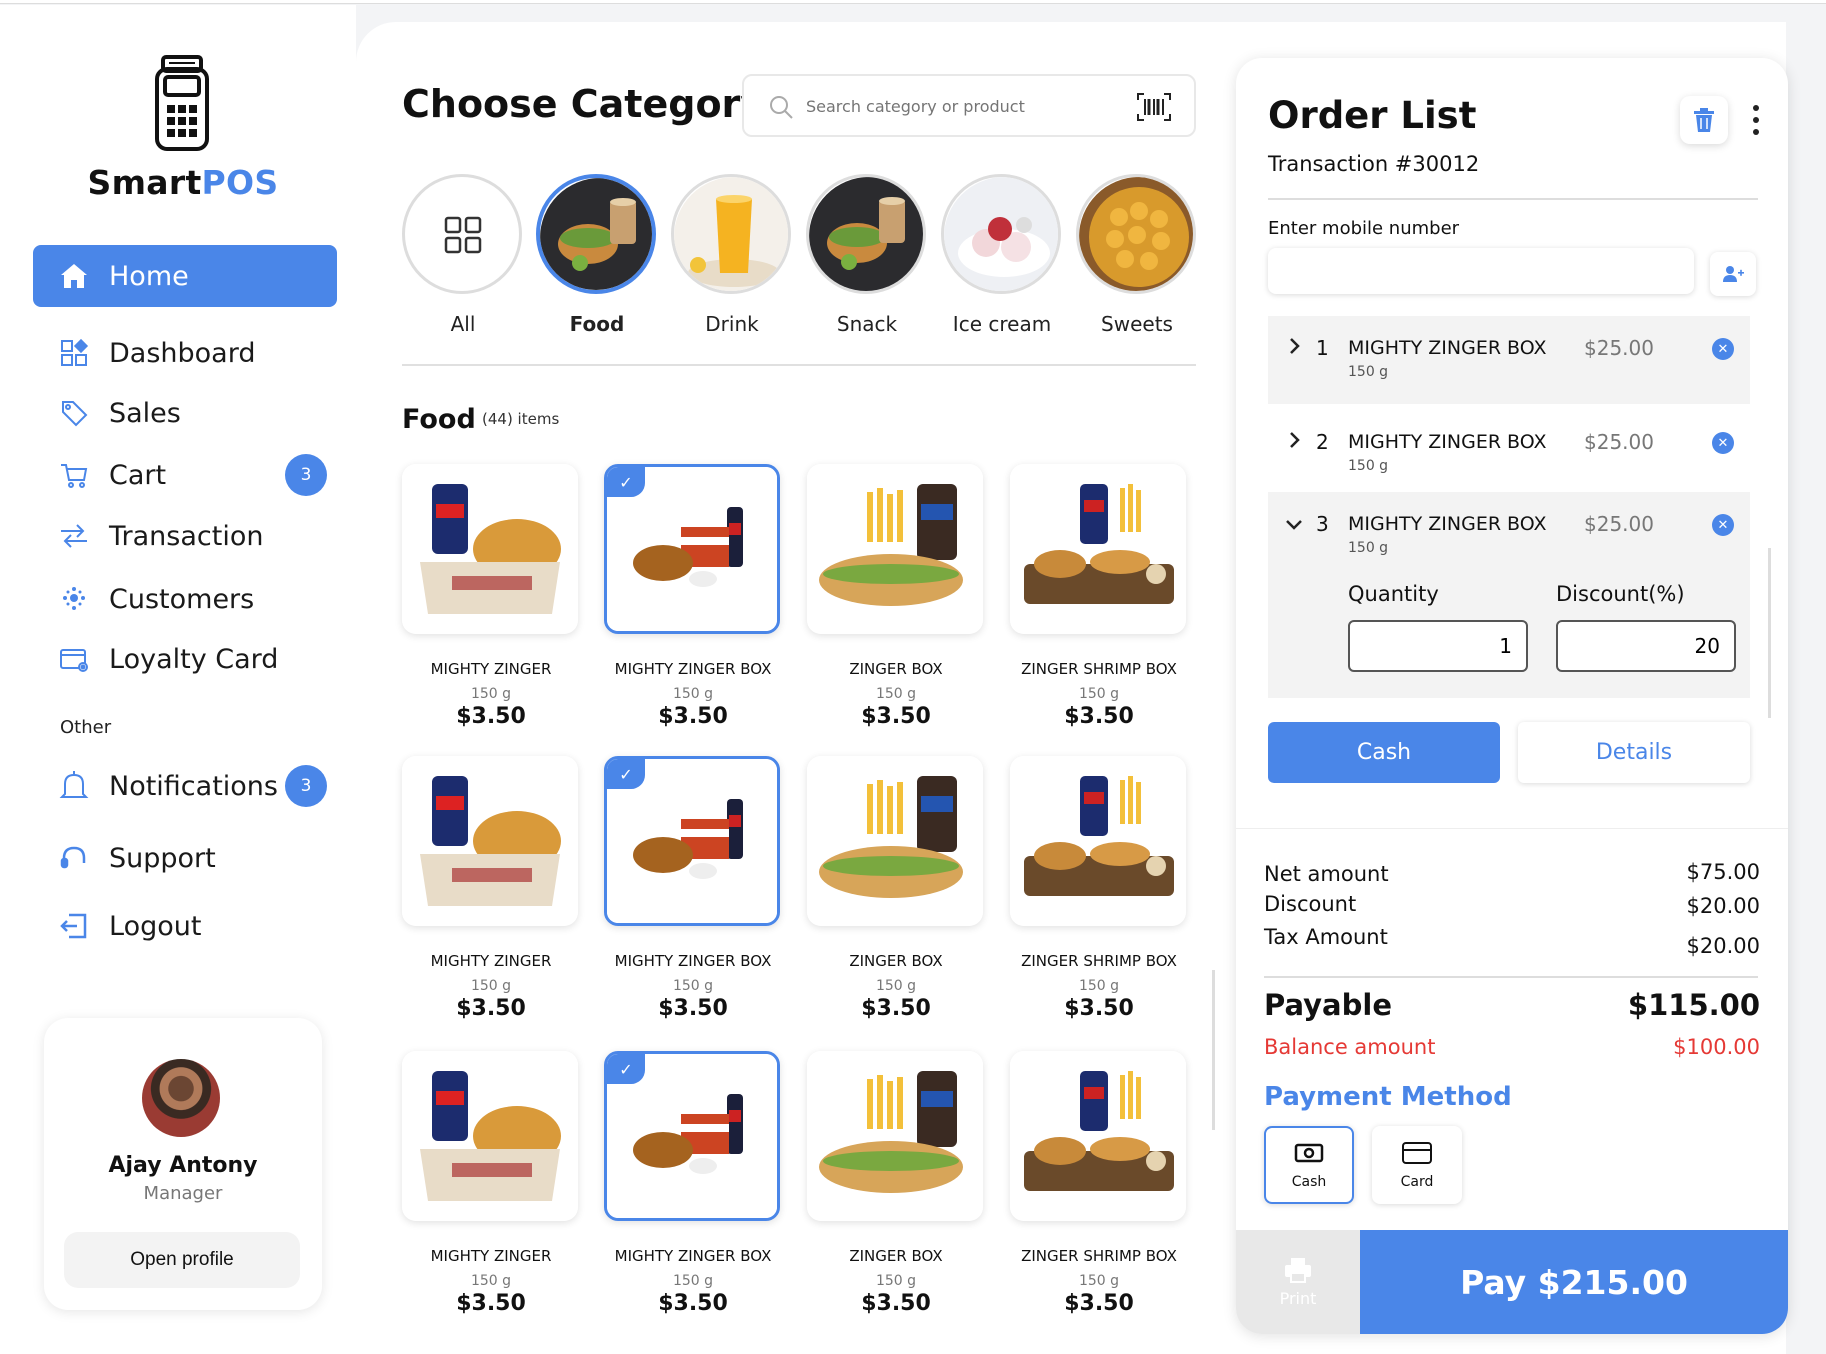 The height and width of the screenshot is (1354, 1826). What do you see at coordinates (74, 599) in the screenshot?
I see `customers-icon` at bounding box center [74, 599].